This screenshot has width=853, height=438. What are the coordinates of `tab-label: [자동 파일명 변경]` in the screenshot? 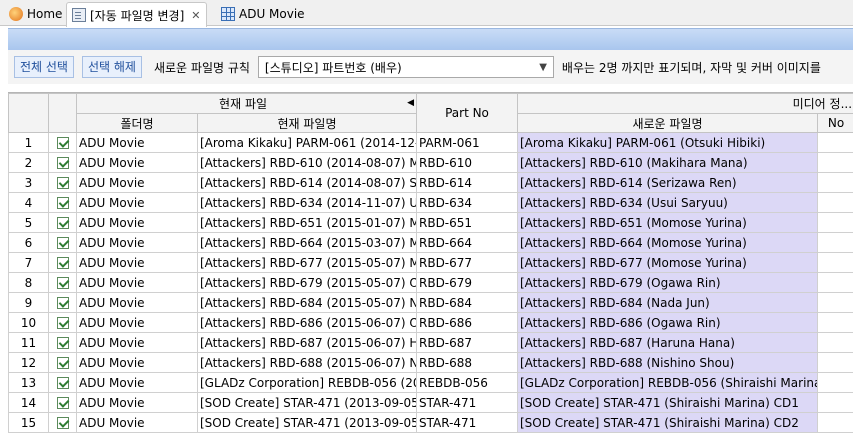 It's located at (137, 15).